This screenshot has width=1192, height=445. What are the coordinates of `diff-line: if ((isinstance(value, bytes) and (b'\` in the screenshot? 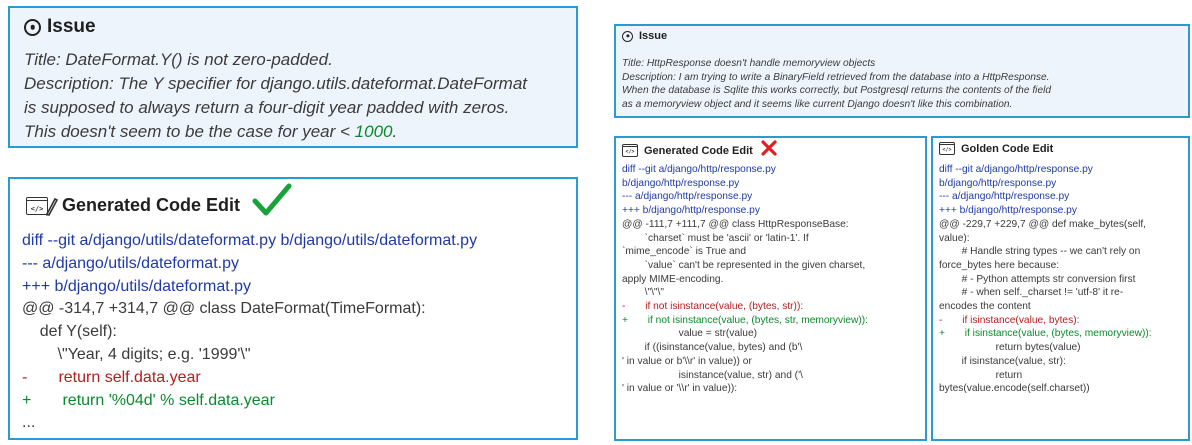 It's located at (712, 348).